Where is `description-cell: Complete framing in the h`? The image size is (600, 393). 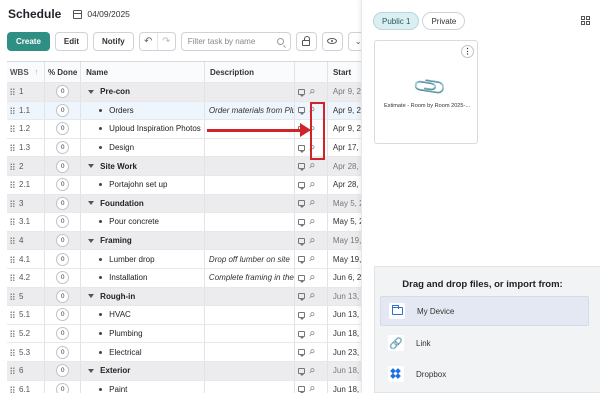 description-cell: Complete framing in the h is located at coordinates (250, 277).